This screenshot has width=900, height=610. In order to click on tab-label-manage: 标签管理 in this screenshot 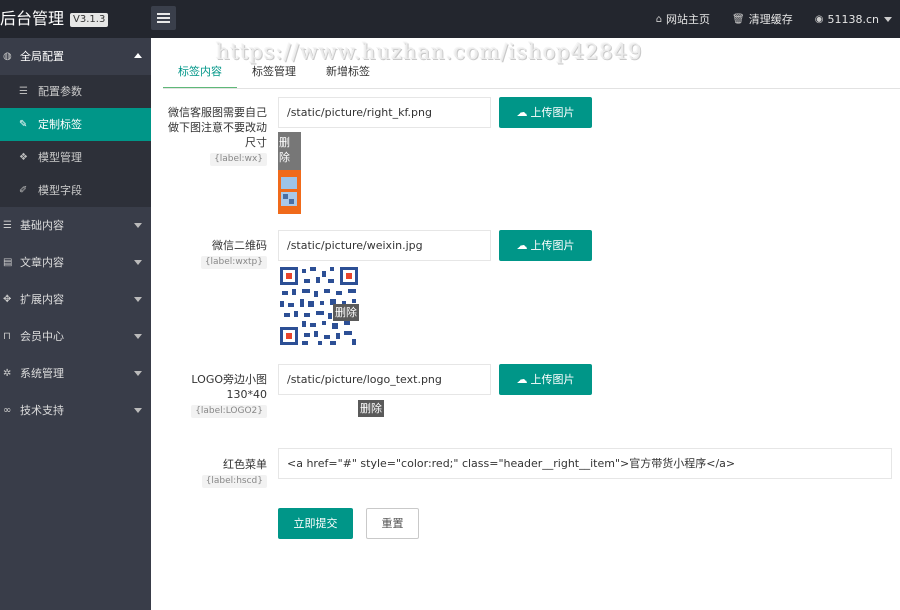, I will do `click(274, 75)`.